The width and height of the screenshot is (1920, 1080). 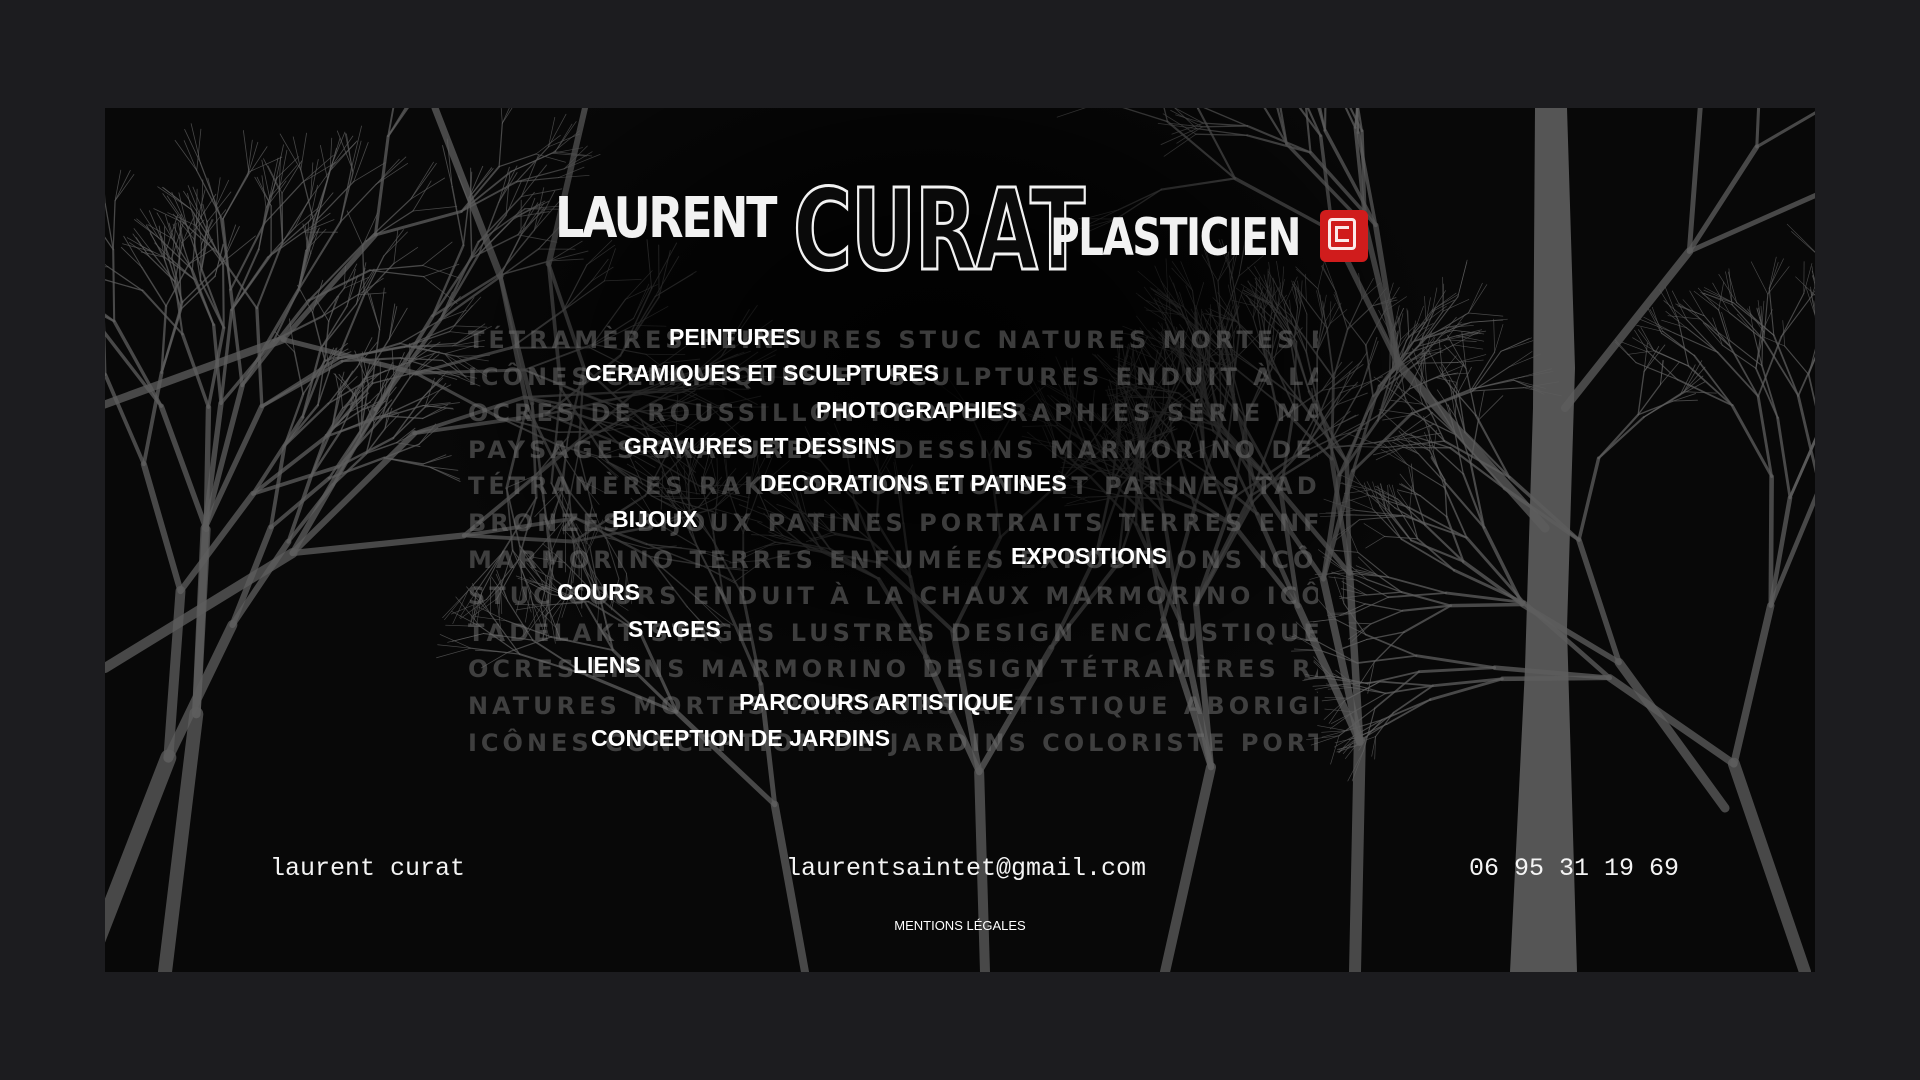 What do you see at coordinates (762, 373) in the screenshot?
I see `menu-item-ceramiques-sculptures: CERAMIQUES ET SCULPTURES` at bounding box center [762, 373].